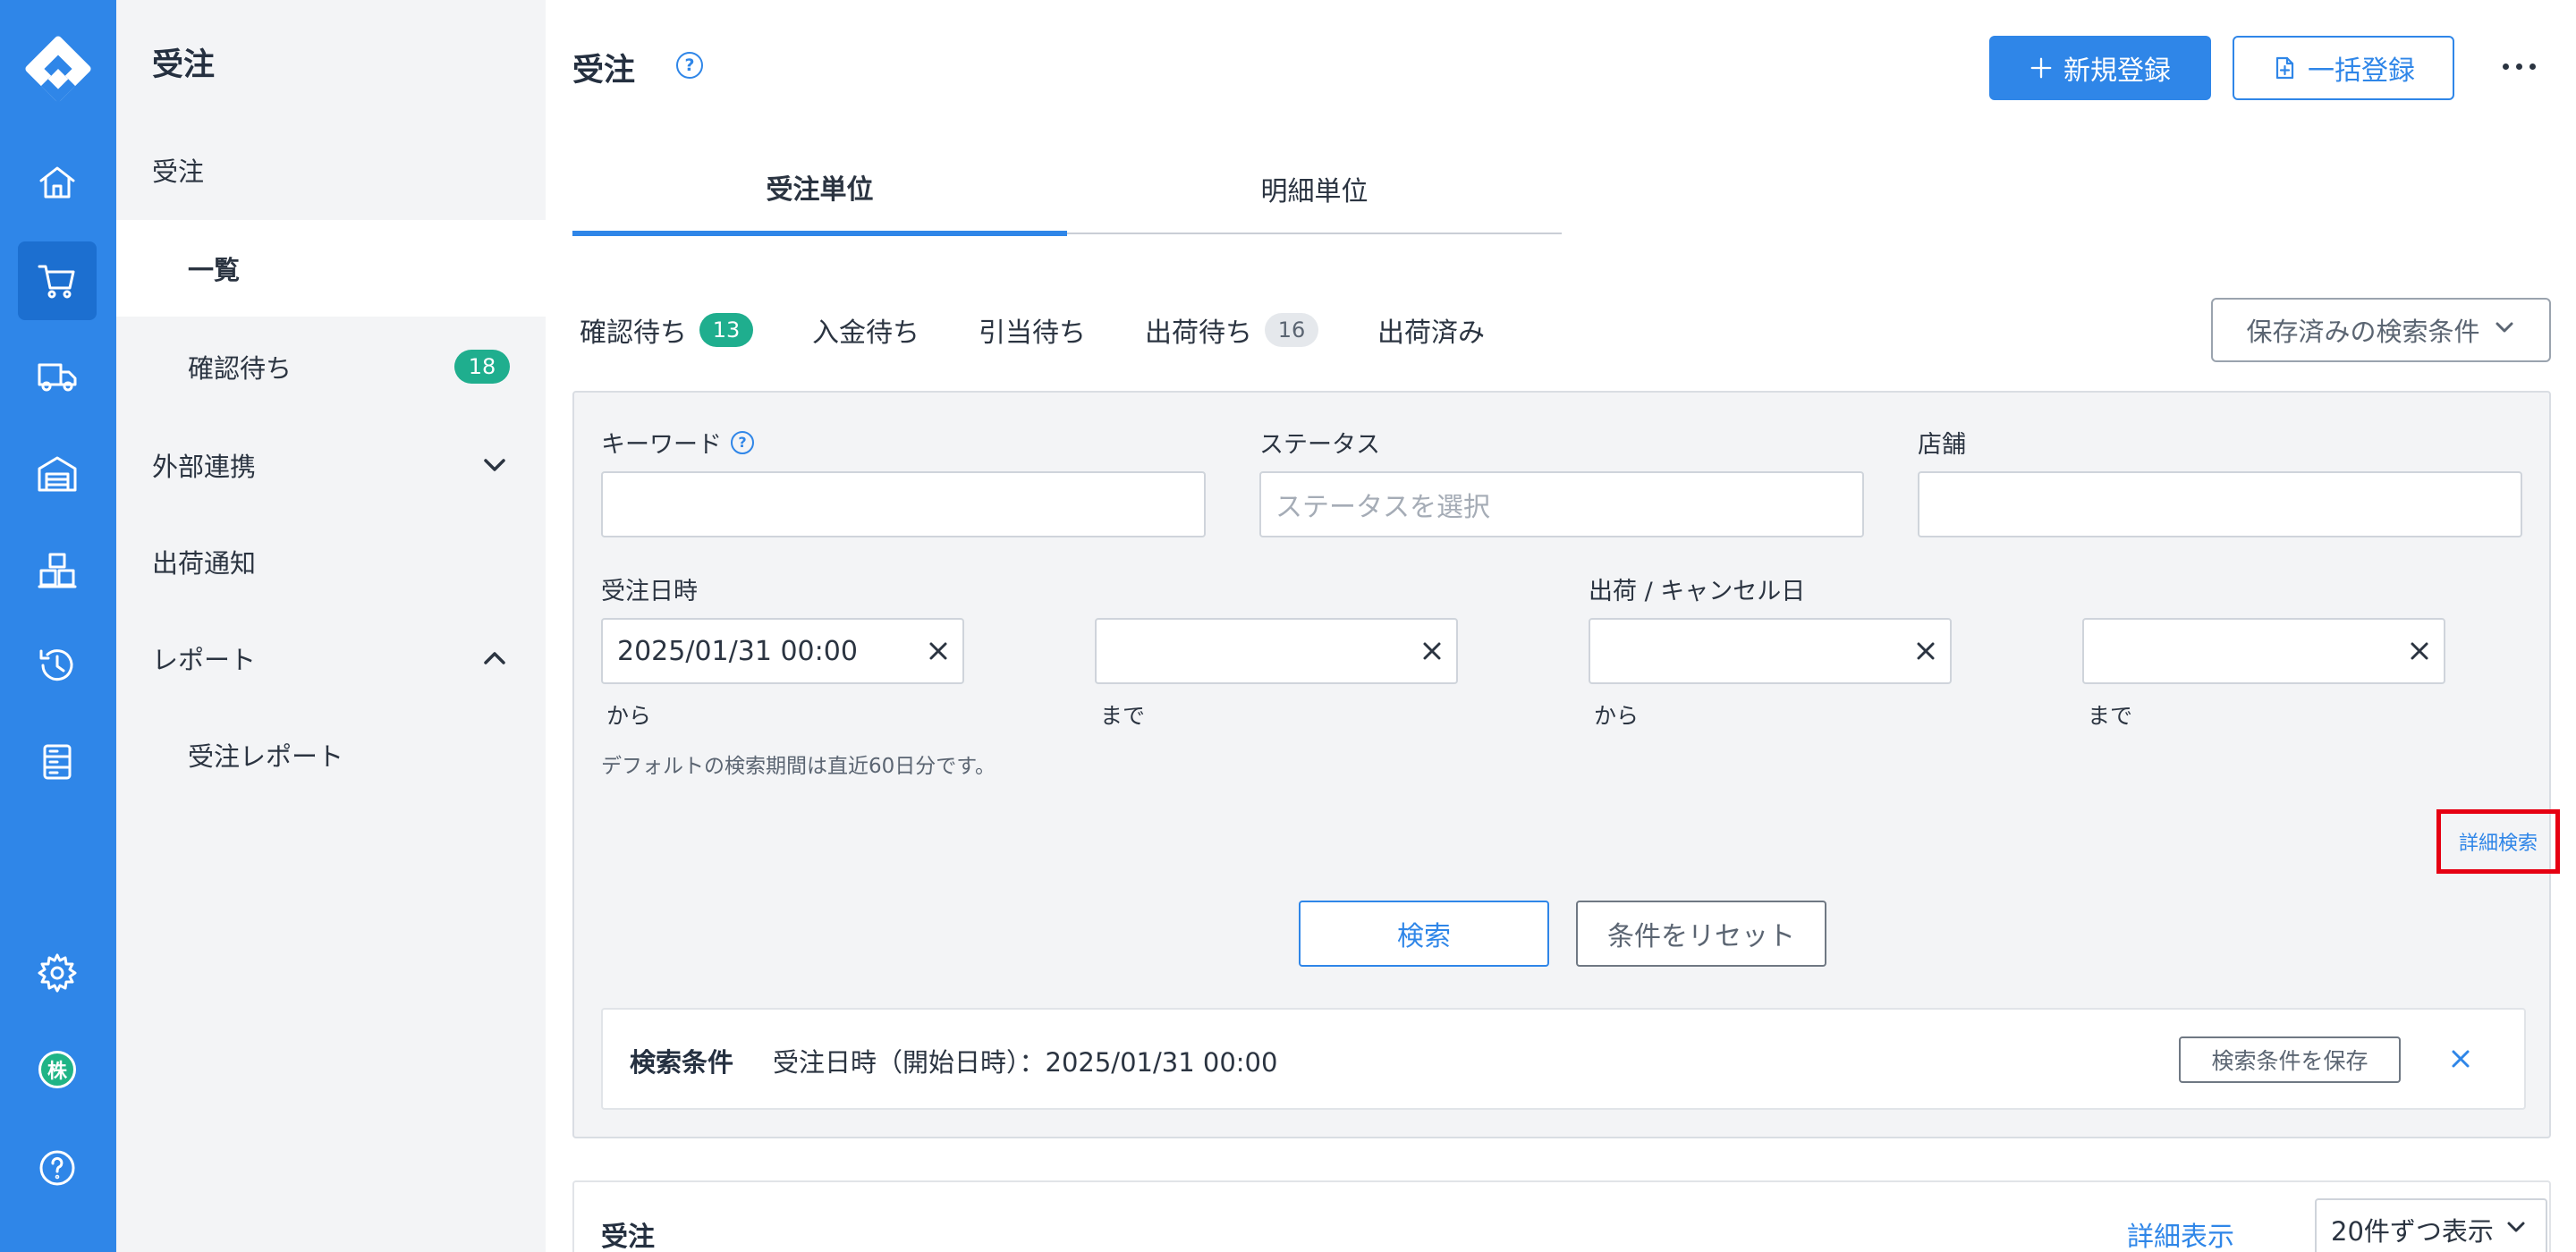 The height and width of the screenshot is (1252, 2576). Describe the element at coordinates (1382, 507) in the screenshot. I see `status-placeholder: ステータスを選択` at that location.